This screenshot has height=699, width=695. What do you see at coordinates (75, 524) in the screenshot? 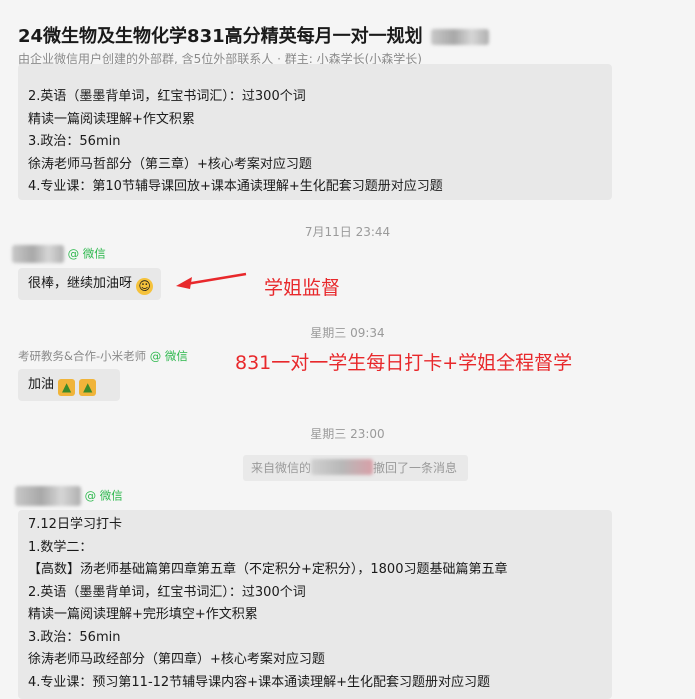
I see `message-line: 7.12日学习打卡` at bounding box center [75, 524].